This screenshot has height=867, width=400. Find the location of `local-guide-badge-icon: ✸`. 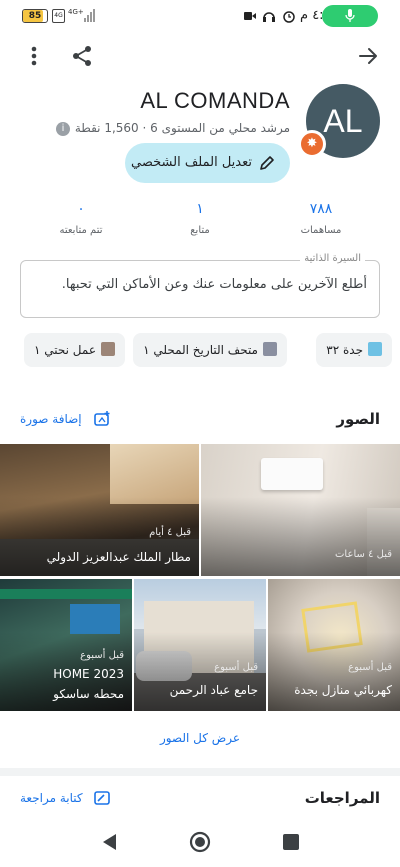

local-guide-badge-icon: ✸ is located at coordinates (312, 144).